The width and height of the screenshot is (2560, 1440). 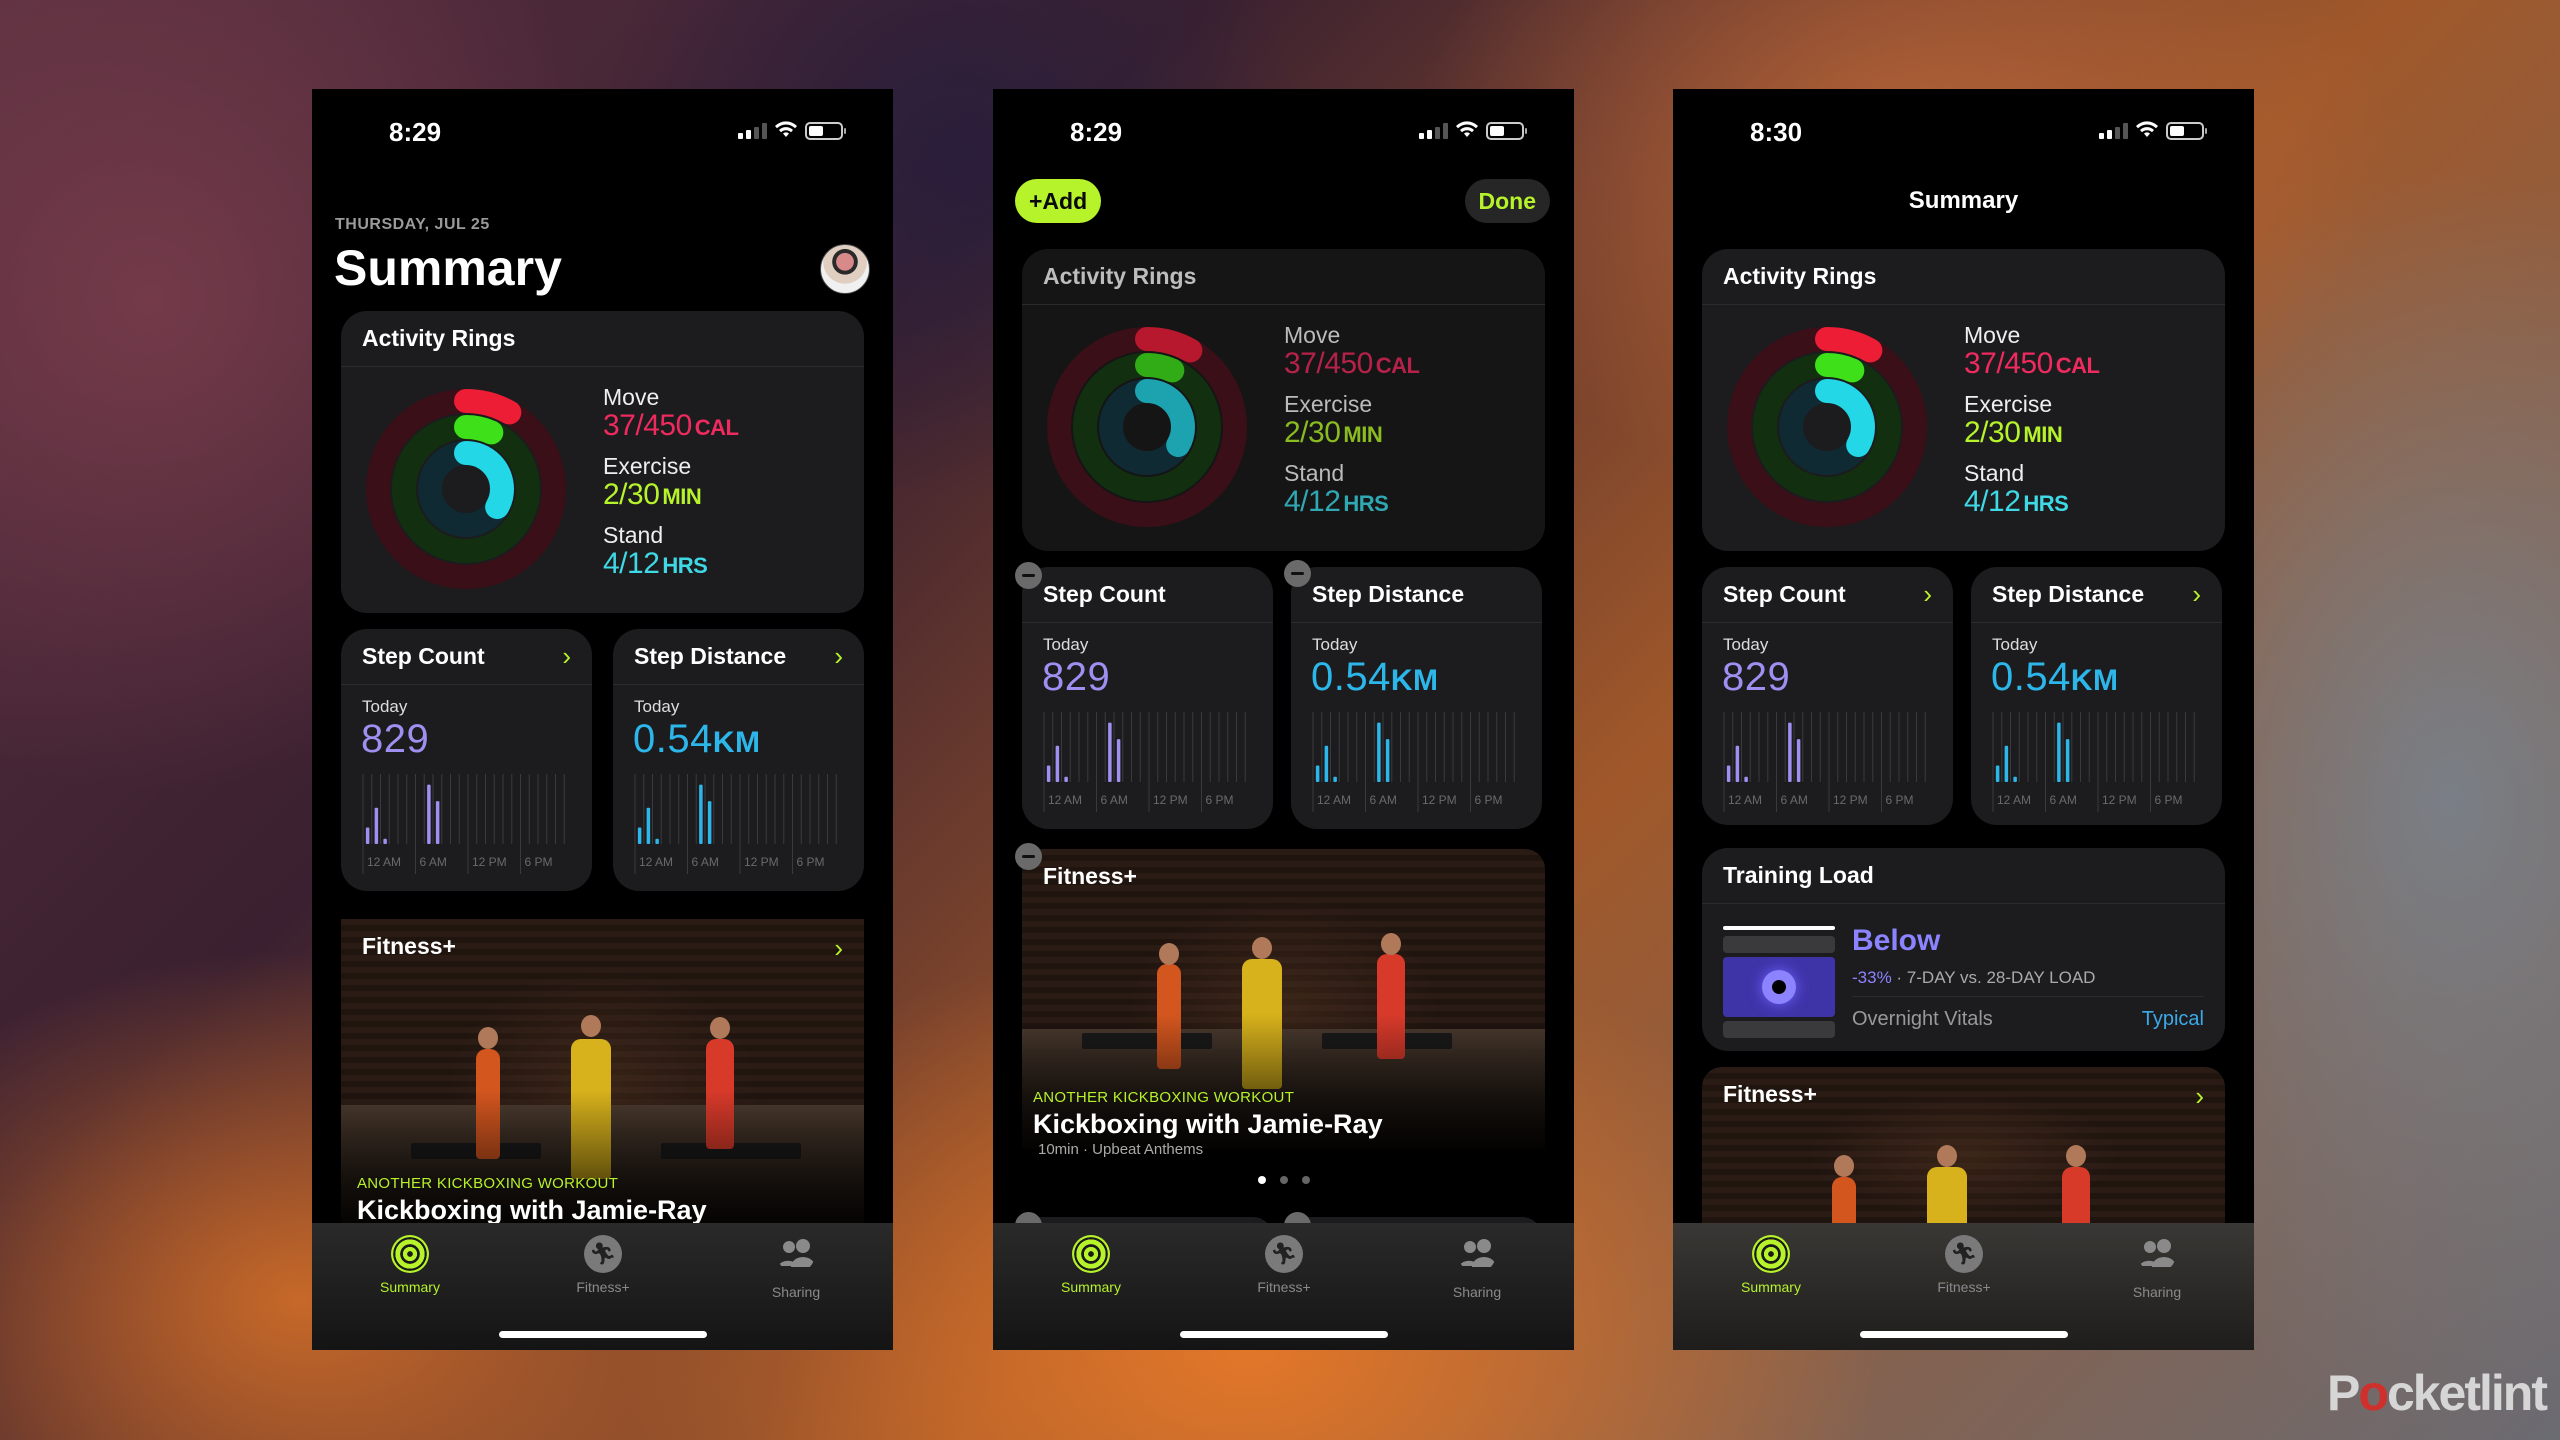 What do you see at coordinates (2094, 680) in the screenshot?
I see `step-distance-unit: KM` at bounding box center [2094, 680].